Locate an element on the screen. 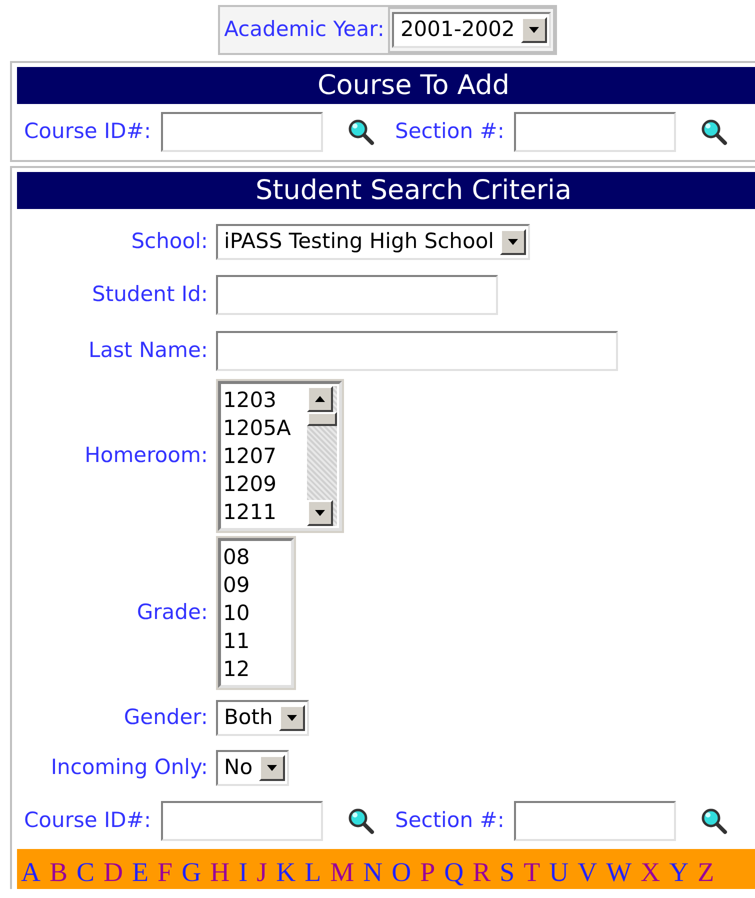 This screenshot has height=898, width=755. letter-link: J is located at coordinates (262, 872).